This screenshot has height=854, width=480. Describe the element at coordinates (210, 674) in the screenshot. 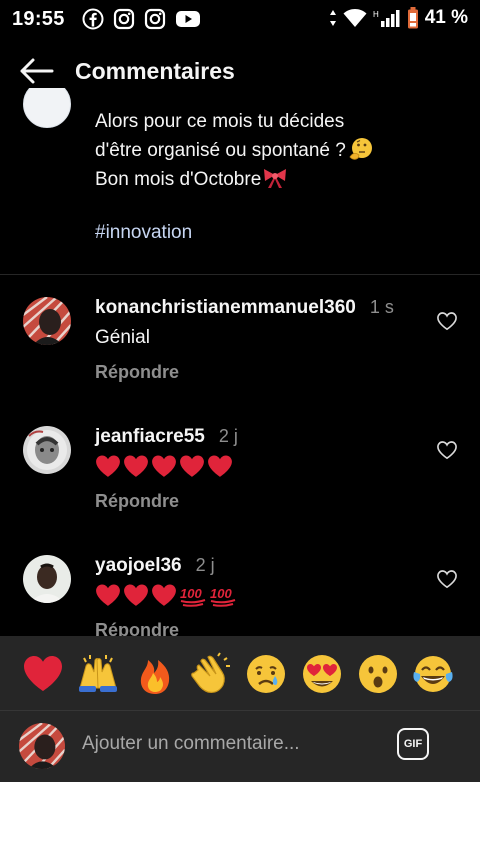

I see `clapping-hands-icon` at that location.